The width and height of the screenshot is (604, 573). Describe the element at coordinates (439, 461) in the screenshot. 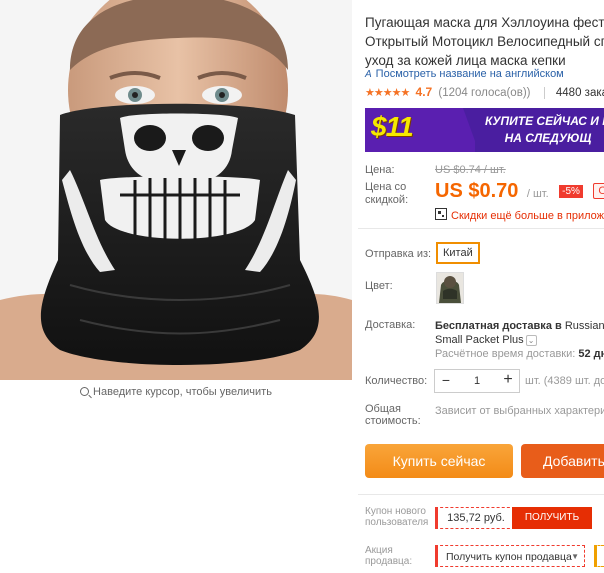

I see `buy-now-button: Купить сейчас` at that location.